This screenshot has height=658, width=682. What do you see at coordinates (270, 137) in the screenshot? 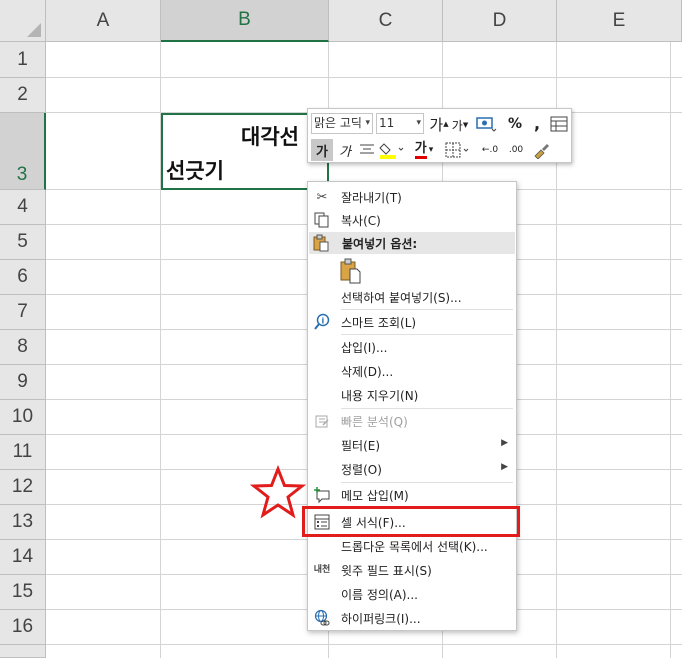
I see `cell-b3-line1: 대각선` at bounding box center [270, 137].